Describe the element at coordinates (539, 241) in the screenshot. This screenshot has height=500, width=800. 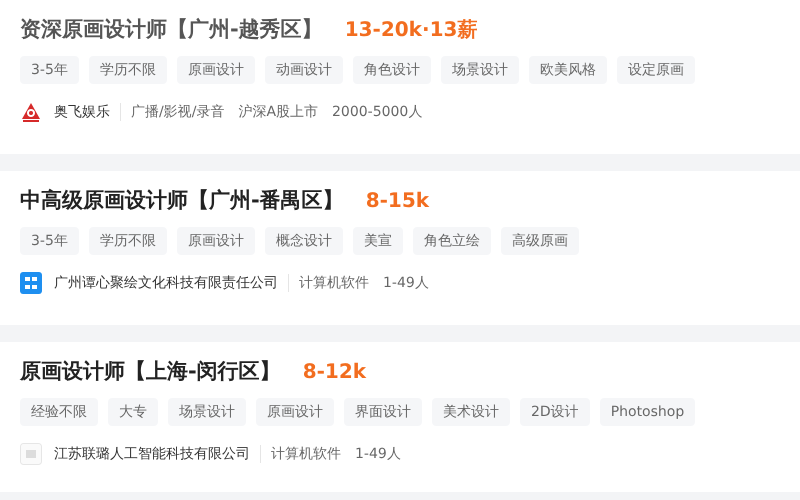
I see `skill-tag: 高级原画` at that location.